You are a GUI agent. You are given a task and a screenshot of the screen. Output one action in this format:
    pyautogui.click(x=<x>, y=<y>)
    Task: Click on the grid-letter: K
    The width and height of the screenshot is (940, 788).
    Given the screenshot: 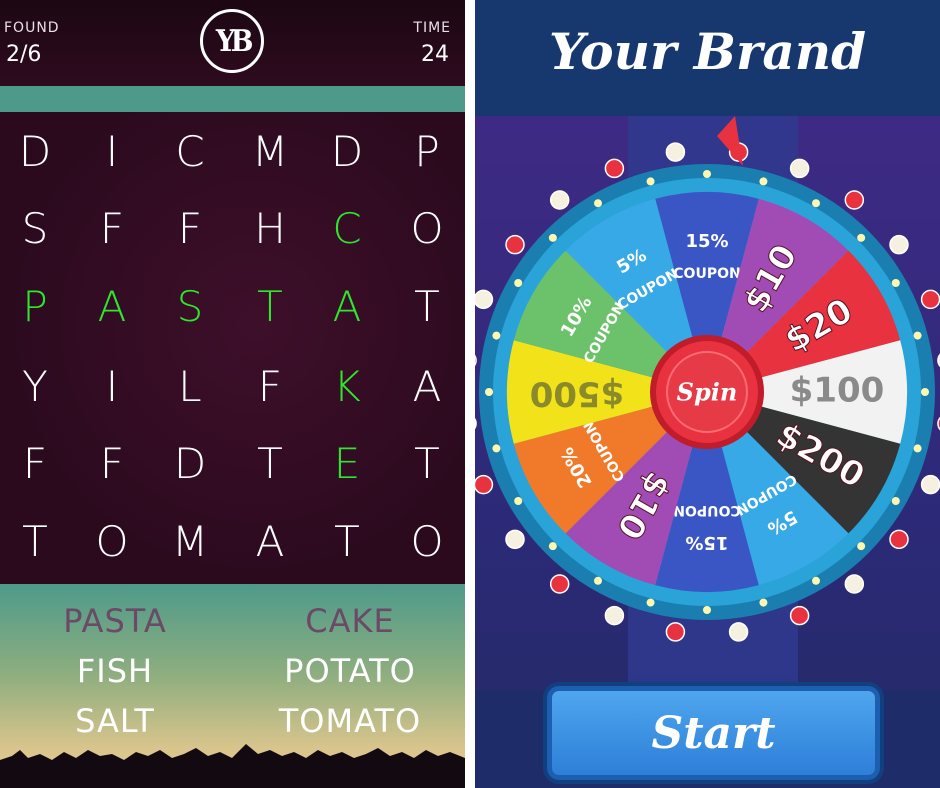 What is the action you would take?
    pyautogui.click(x=347, y=387)
    